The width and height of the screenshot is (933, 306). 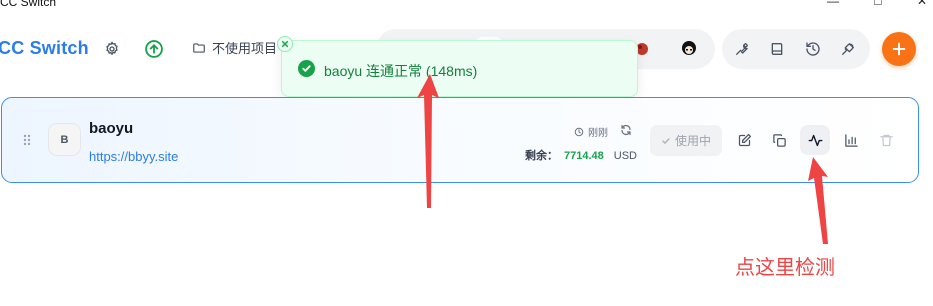 I want to click on toast-close-button, so click(x=285, y=44).